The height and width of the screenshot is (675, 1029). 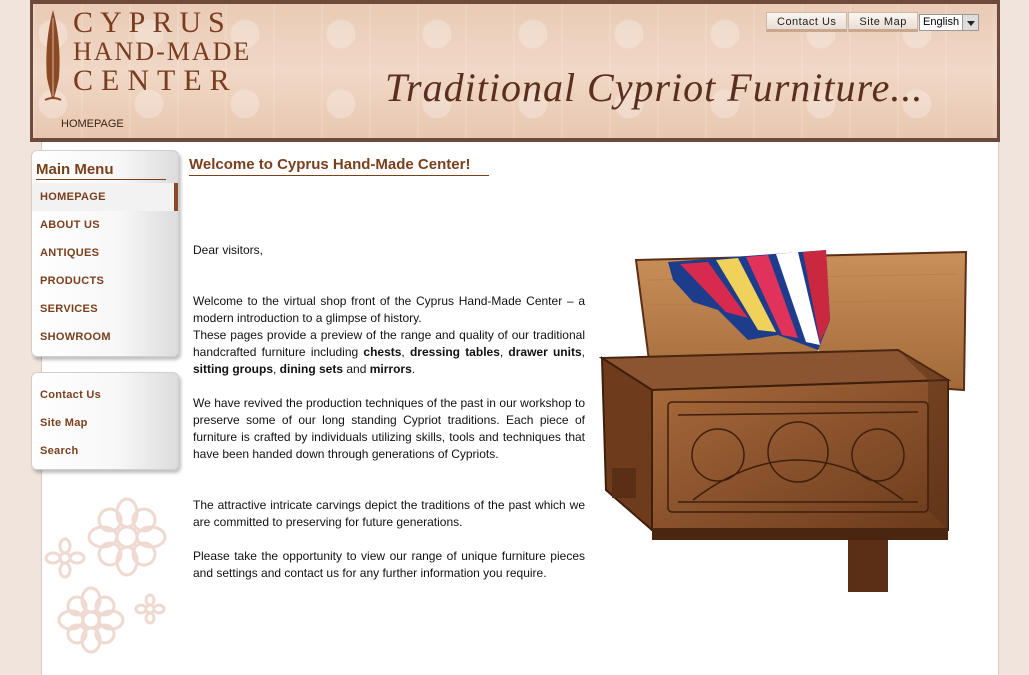 I want to click on main-menu-title: Main Menu, so click(x=101, y=170).